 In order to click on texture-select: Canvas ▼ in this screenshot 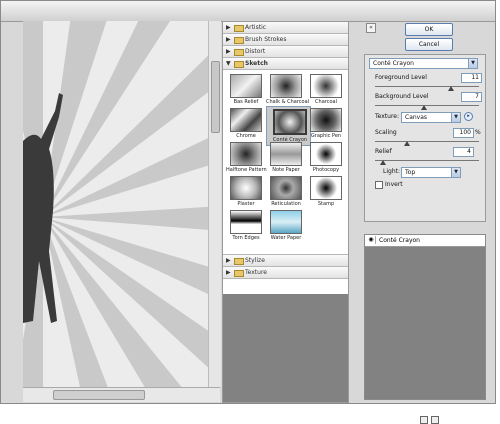, I will do `click(431, 117)`.